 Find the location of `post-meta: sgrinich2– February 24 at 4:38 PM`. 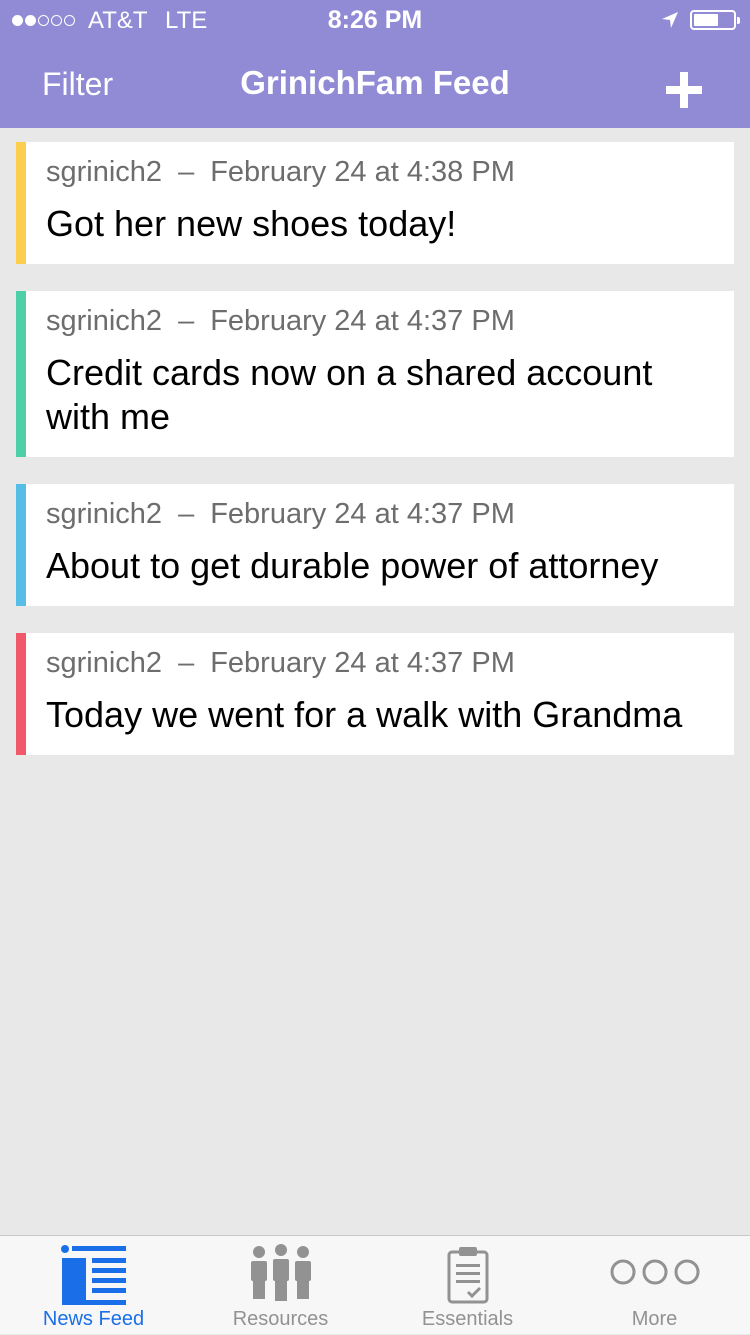

post-meta: sgrinich2– February 24 at 4:38 PM is located at coordinates (378, 172).